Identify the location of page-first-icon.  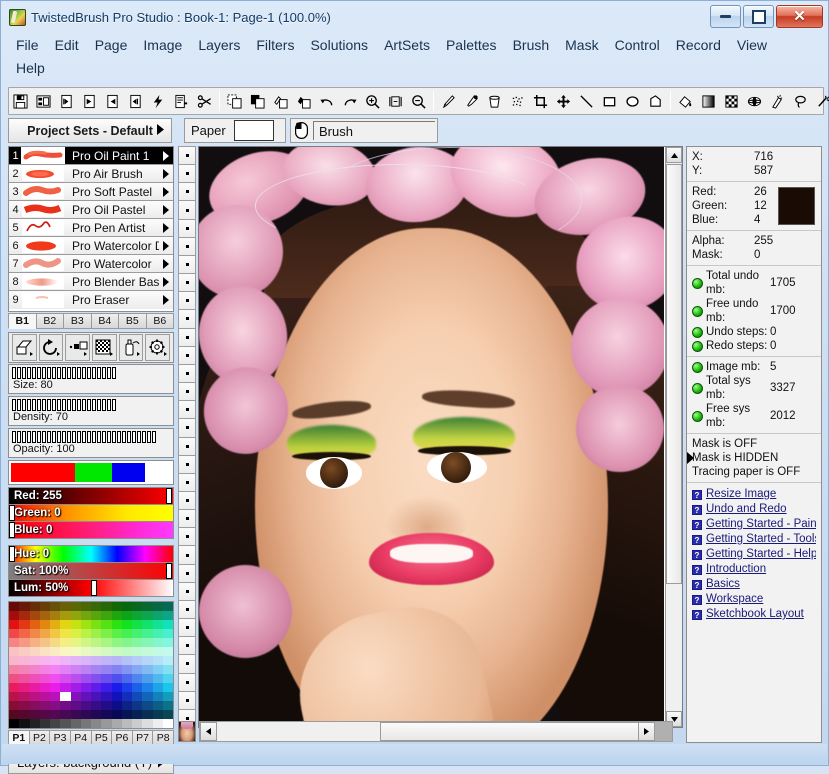
(66, 101).